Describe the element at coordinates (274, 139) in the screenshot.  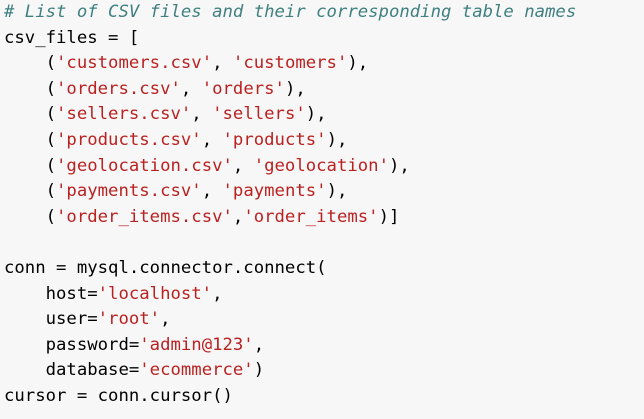
I see `code-string: 'products'` at that location.